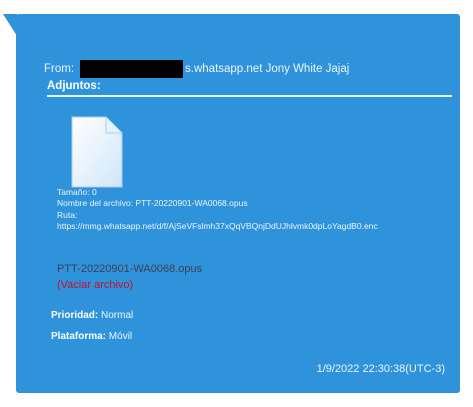 The height and width of the screenshot is (407, 473). I want to click on attachments-heading: Adjuntos:, so click(74, 86).